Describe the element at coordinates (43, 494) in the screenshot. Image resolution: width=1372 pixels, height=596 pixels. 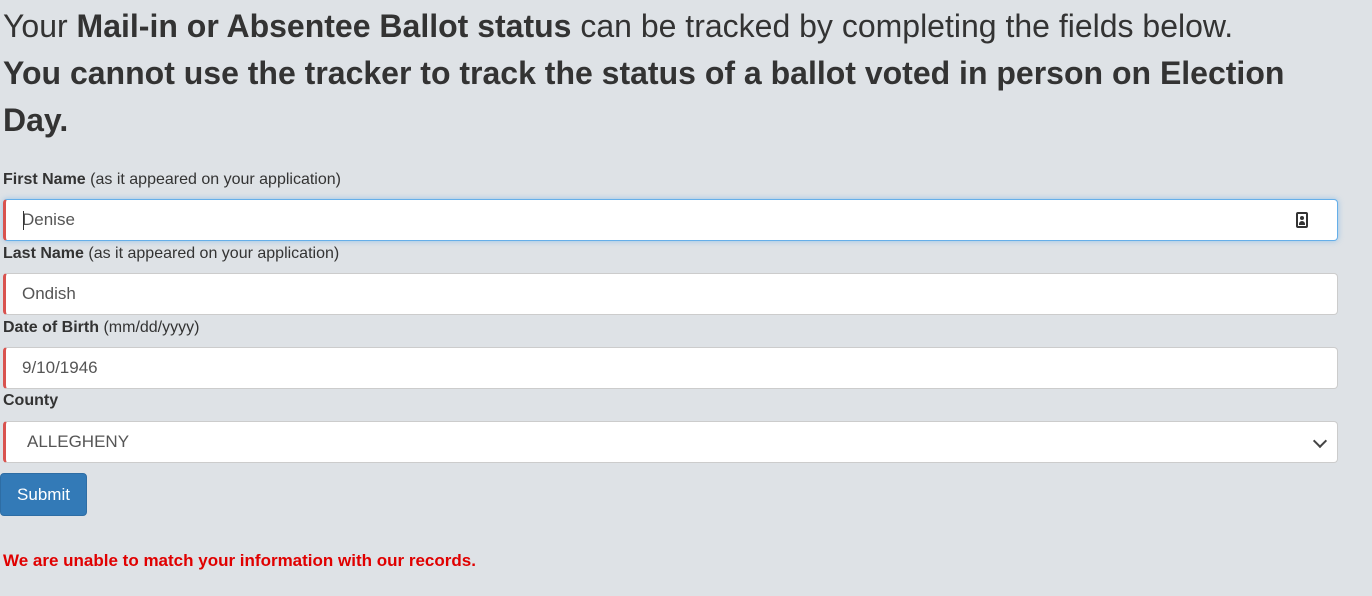
I see `submit-button: Submit` at that location.